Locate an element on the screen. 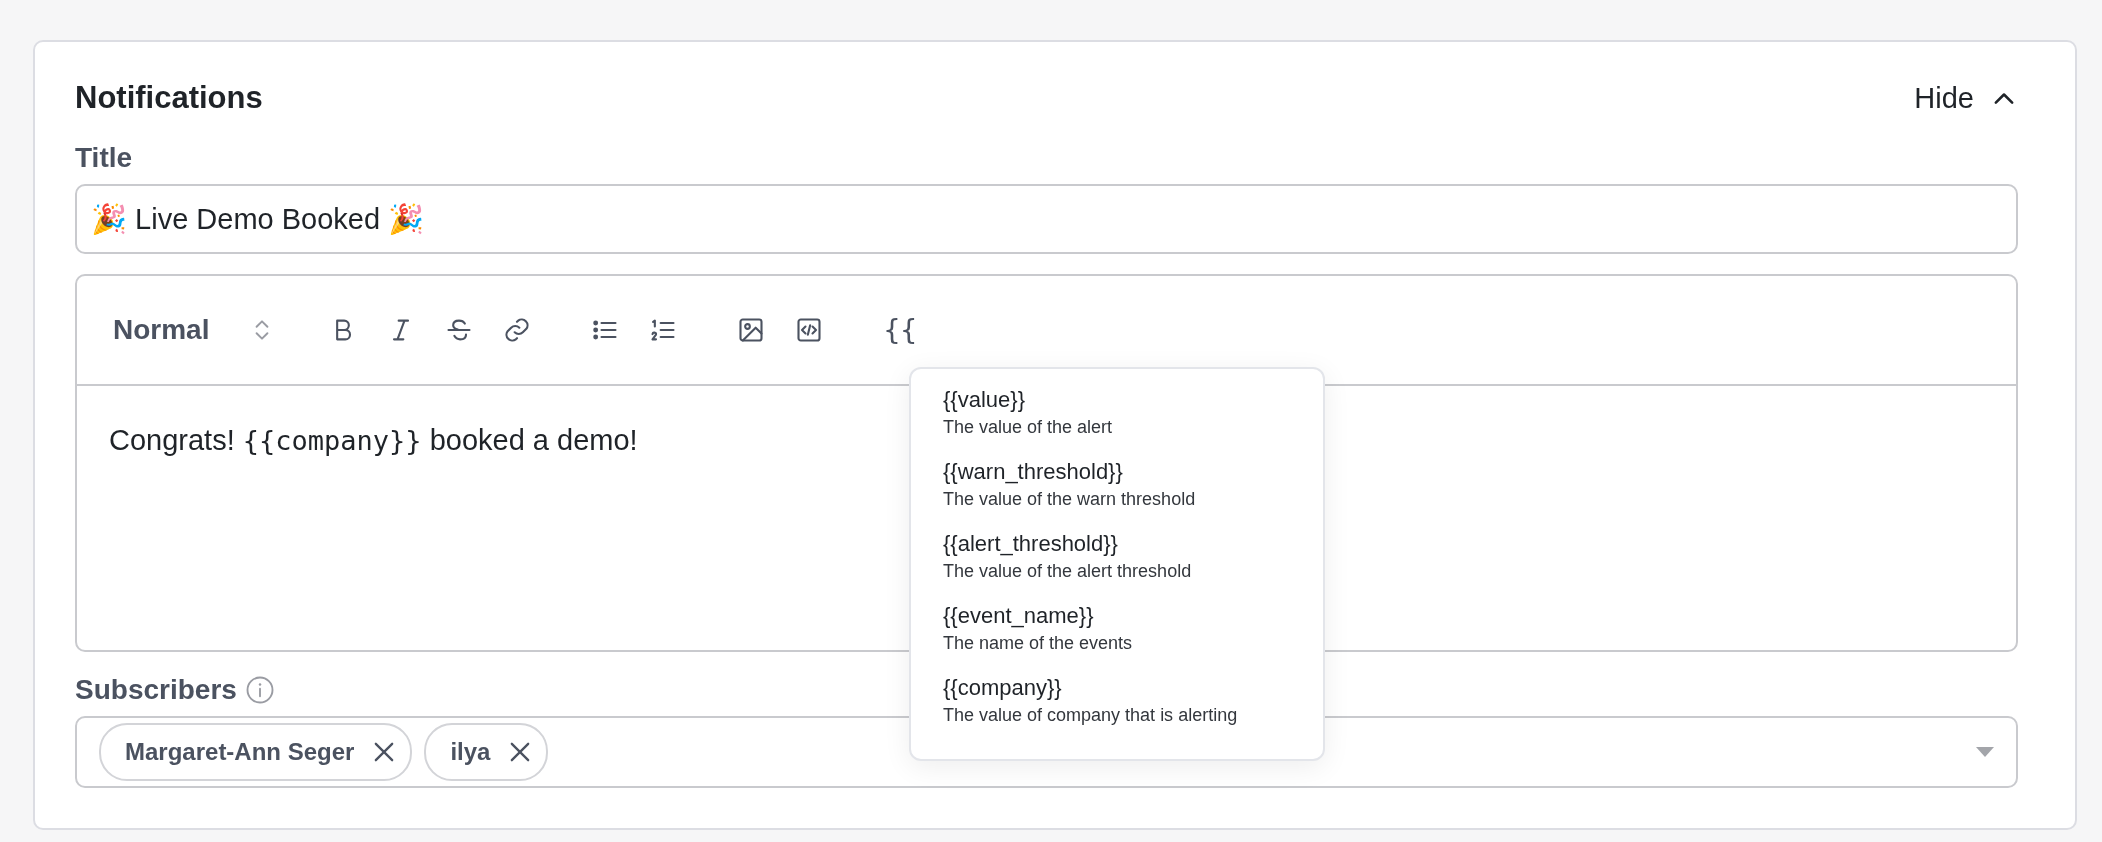 This screenshot has width=2102, height=842. image-icon is located at coordinates (751, 330).